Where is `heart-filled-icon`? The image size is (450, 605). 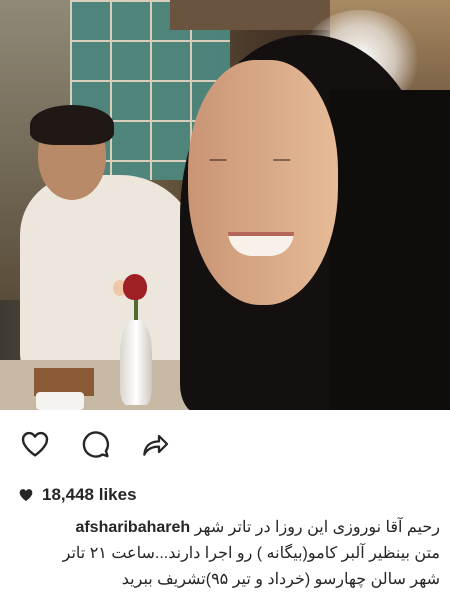 heart-filled-icon is located at coordinates (26, 495).